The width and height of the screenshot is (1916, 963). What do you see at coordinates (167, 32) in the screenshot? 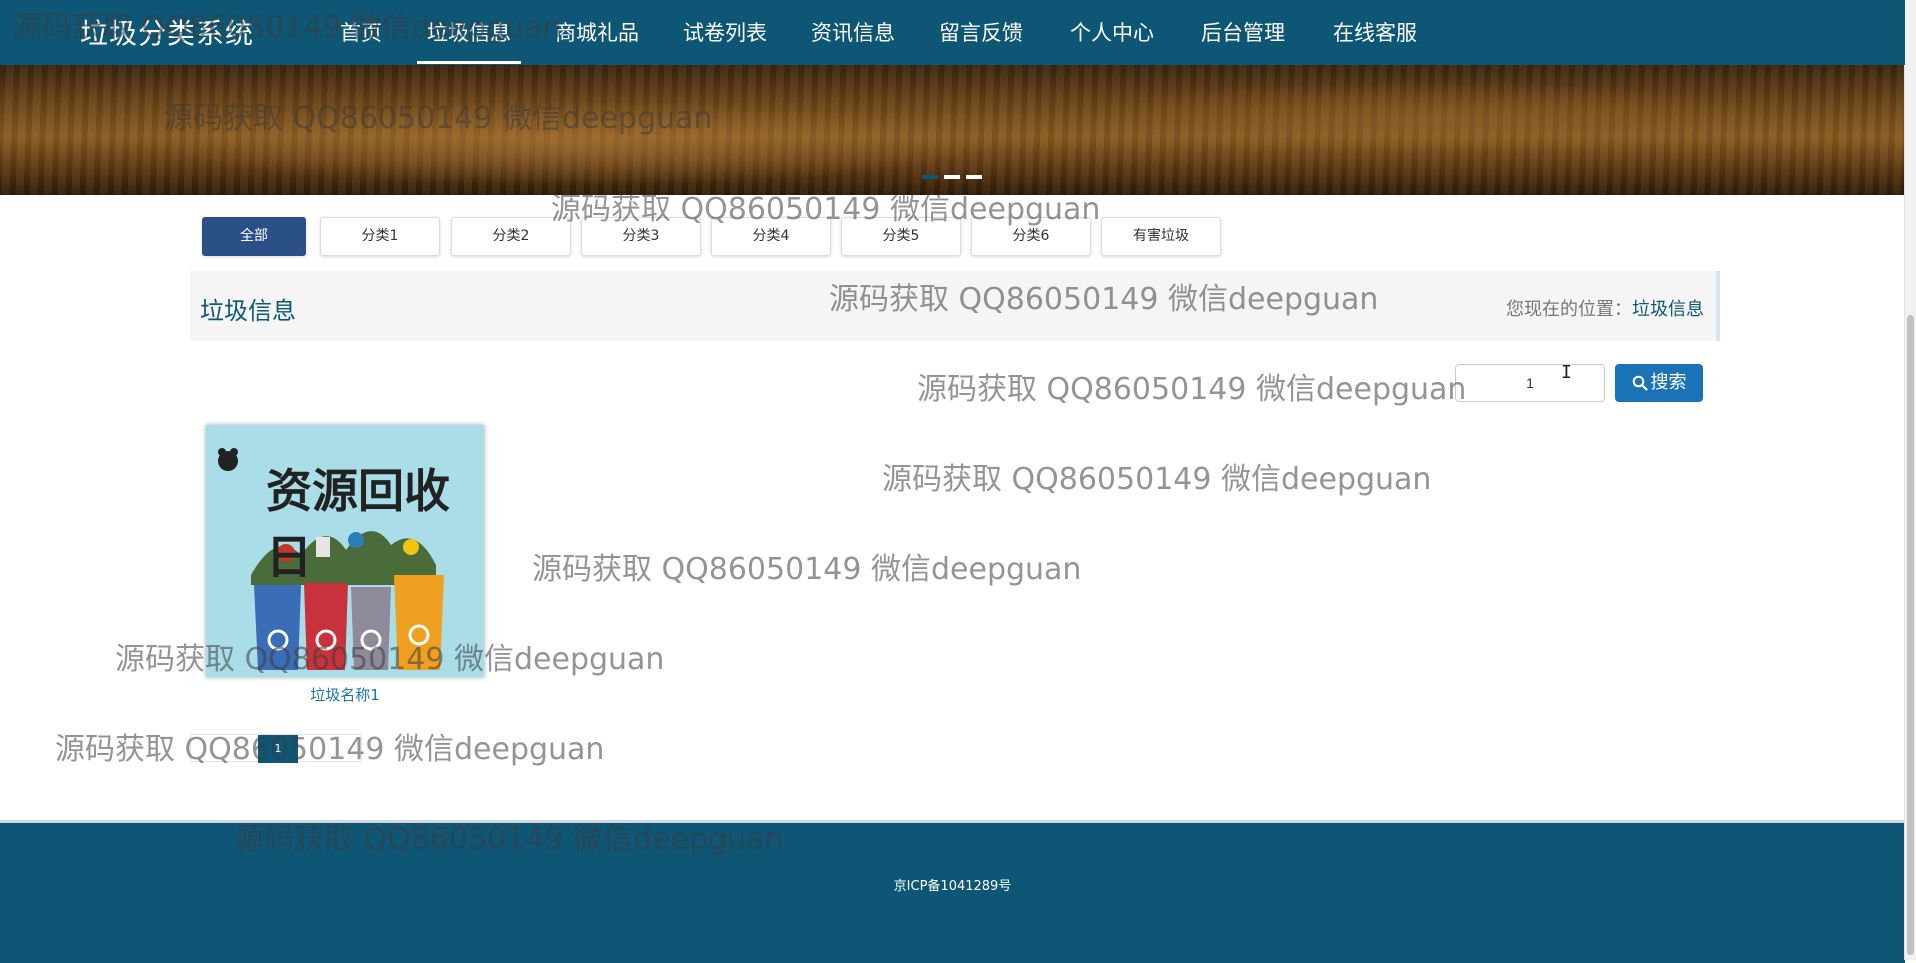
I see `site-logo-title: 垃圾分类系统` at bounding box center [167, 32].